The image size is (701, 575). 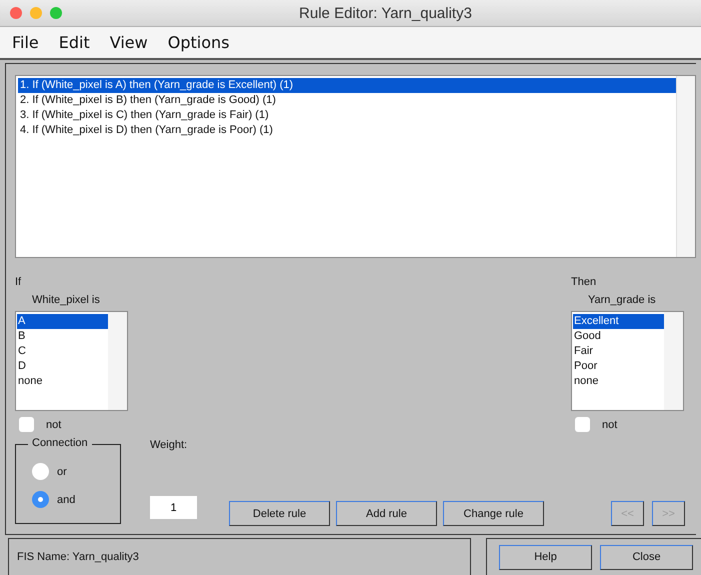 I want to click on action-button: Delete rule, so click(x=279, y=513).